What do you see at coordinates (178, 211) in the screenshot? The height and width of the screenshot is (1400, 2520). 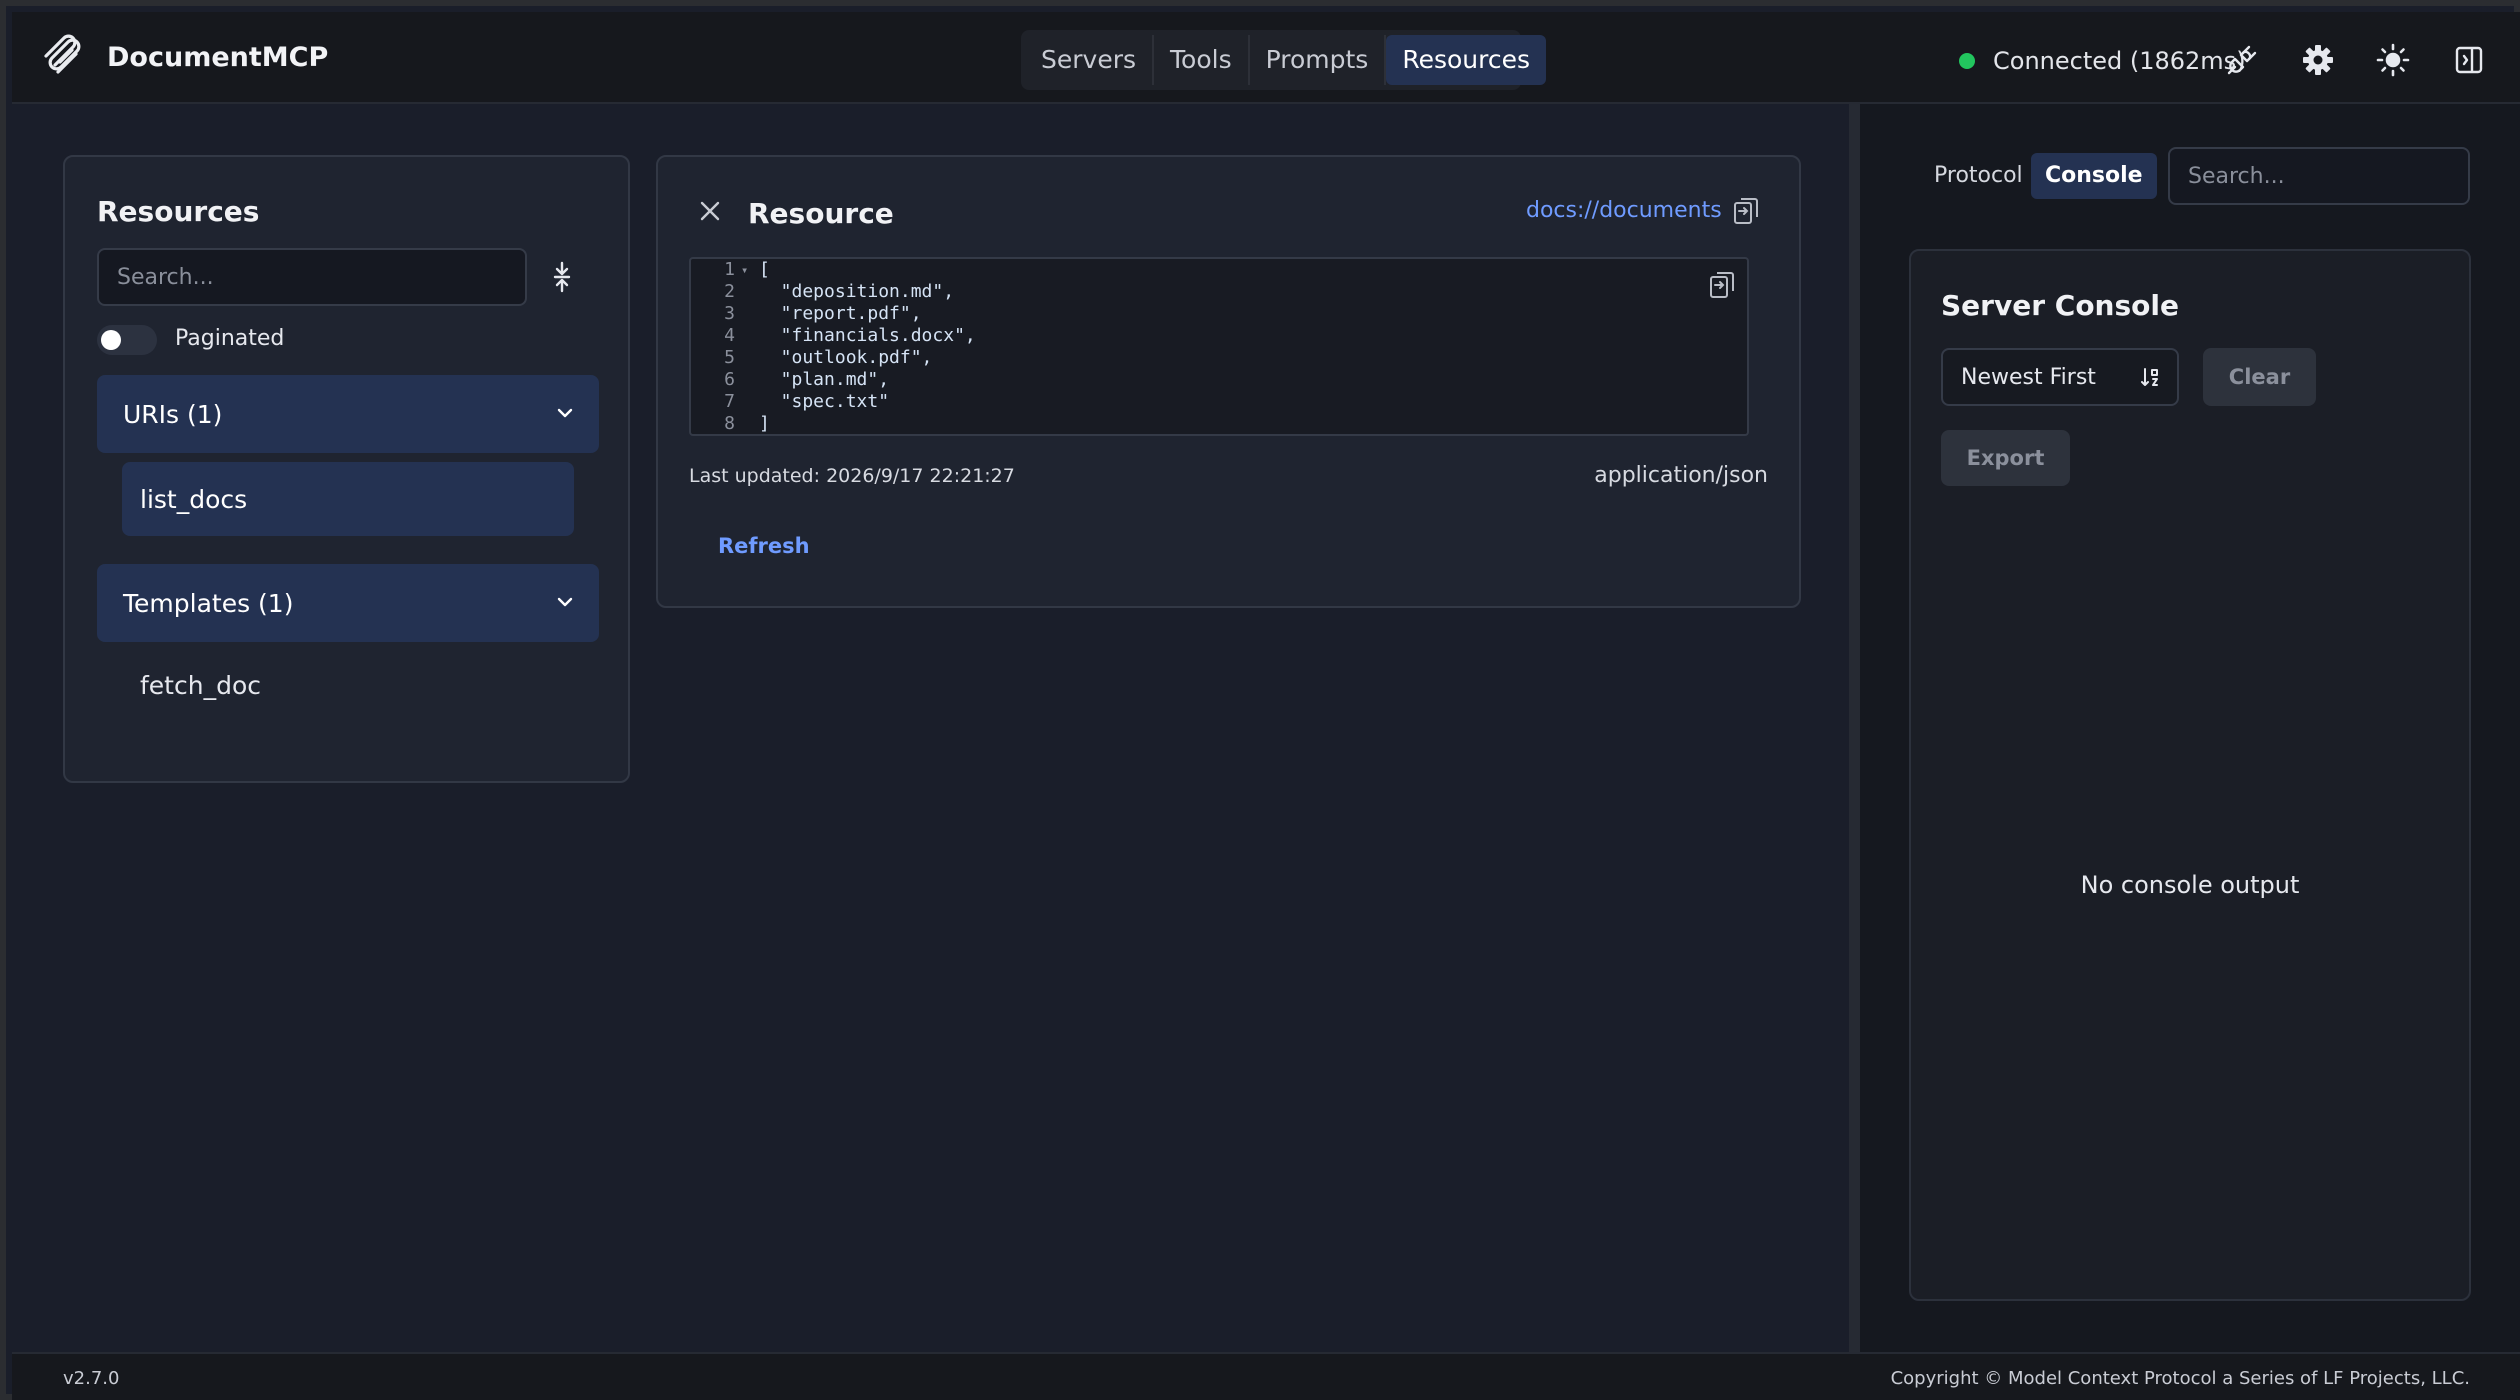 I see `resources-title: Resources` at bounding box center [178, 211].